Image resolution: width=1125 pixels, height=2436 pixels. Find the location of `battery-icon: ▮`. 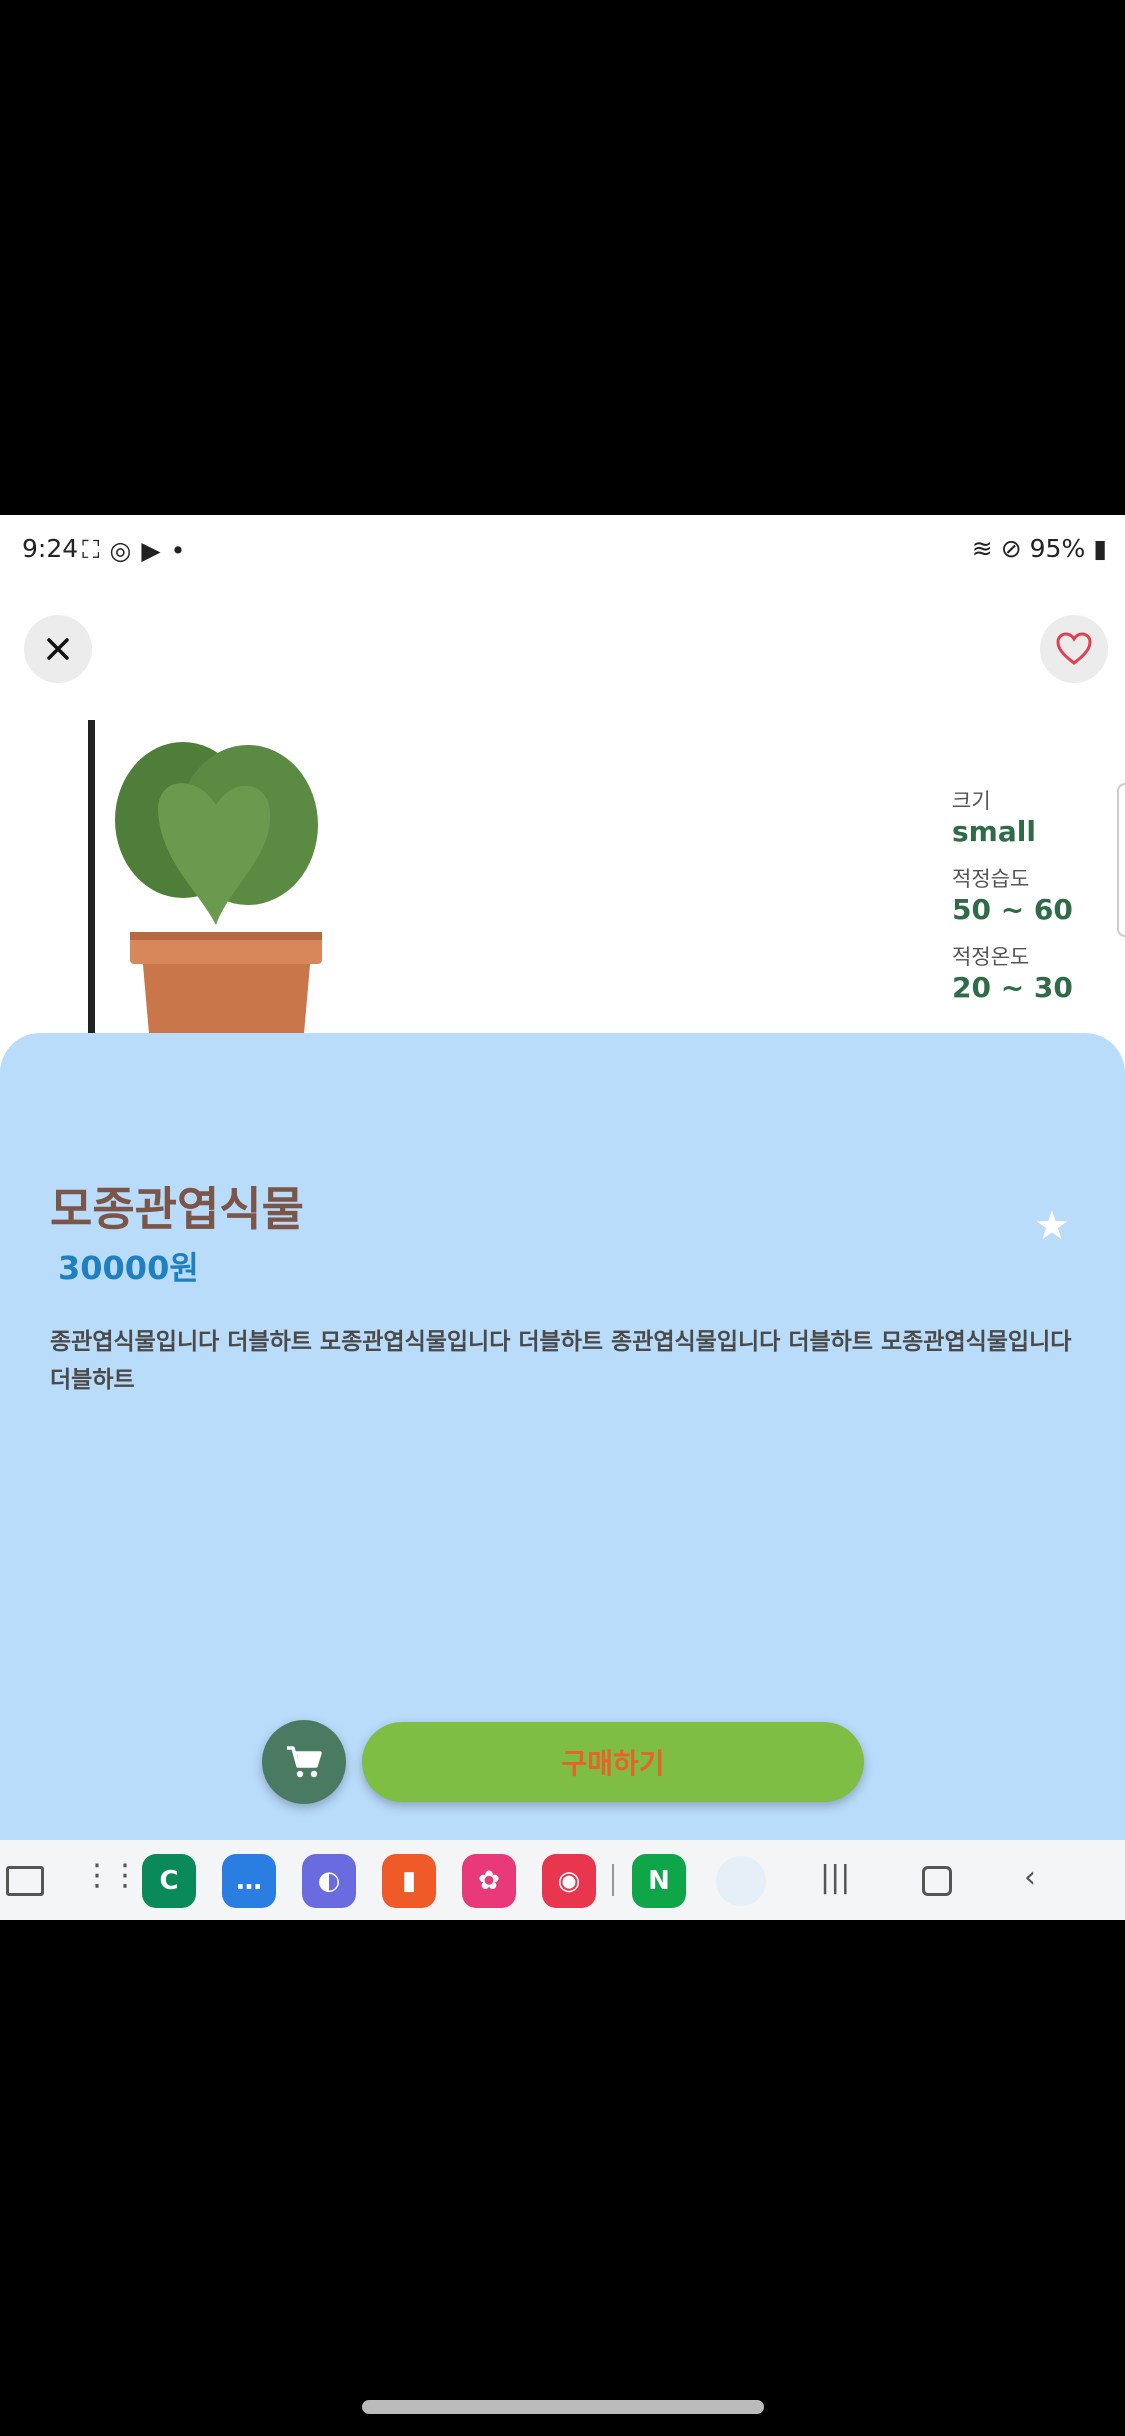

battery-icon: ▮ is located at coordinates (1100, 548).